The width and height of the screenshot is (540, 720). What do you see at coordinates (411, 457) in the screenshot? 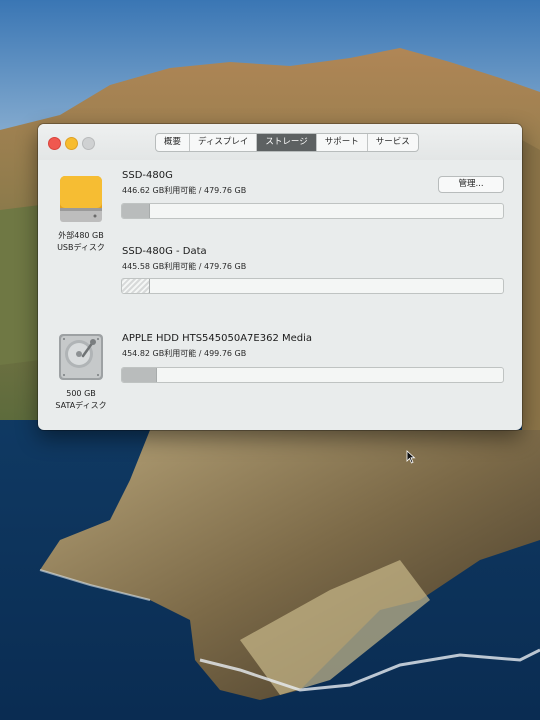
I see `mouse-cursor-icon` at bounding box center [411, 457].